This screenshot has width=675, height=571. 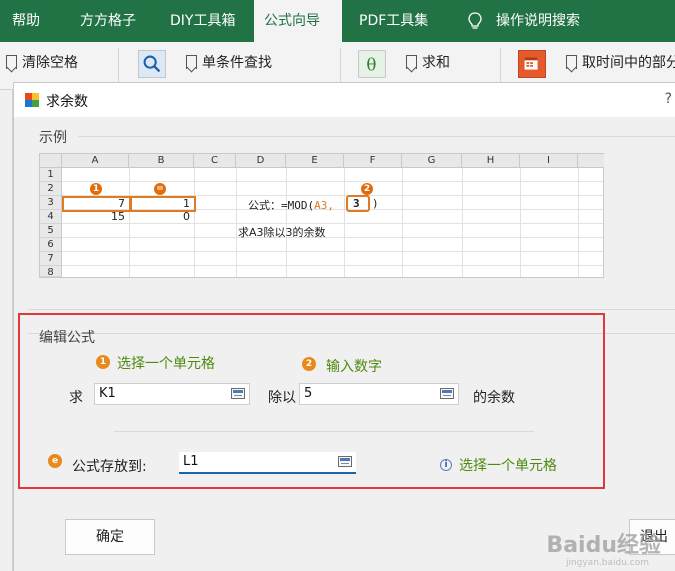 What do you see at coordinates (50, 63) in the screenshot?
I see `ribbon-item-label: 清除空格` at bounding box center [50, 63].